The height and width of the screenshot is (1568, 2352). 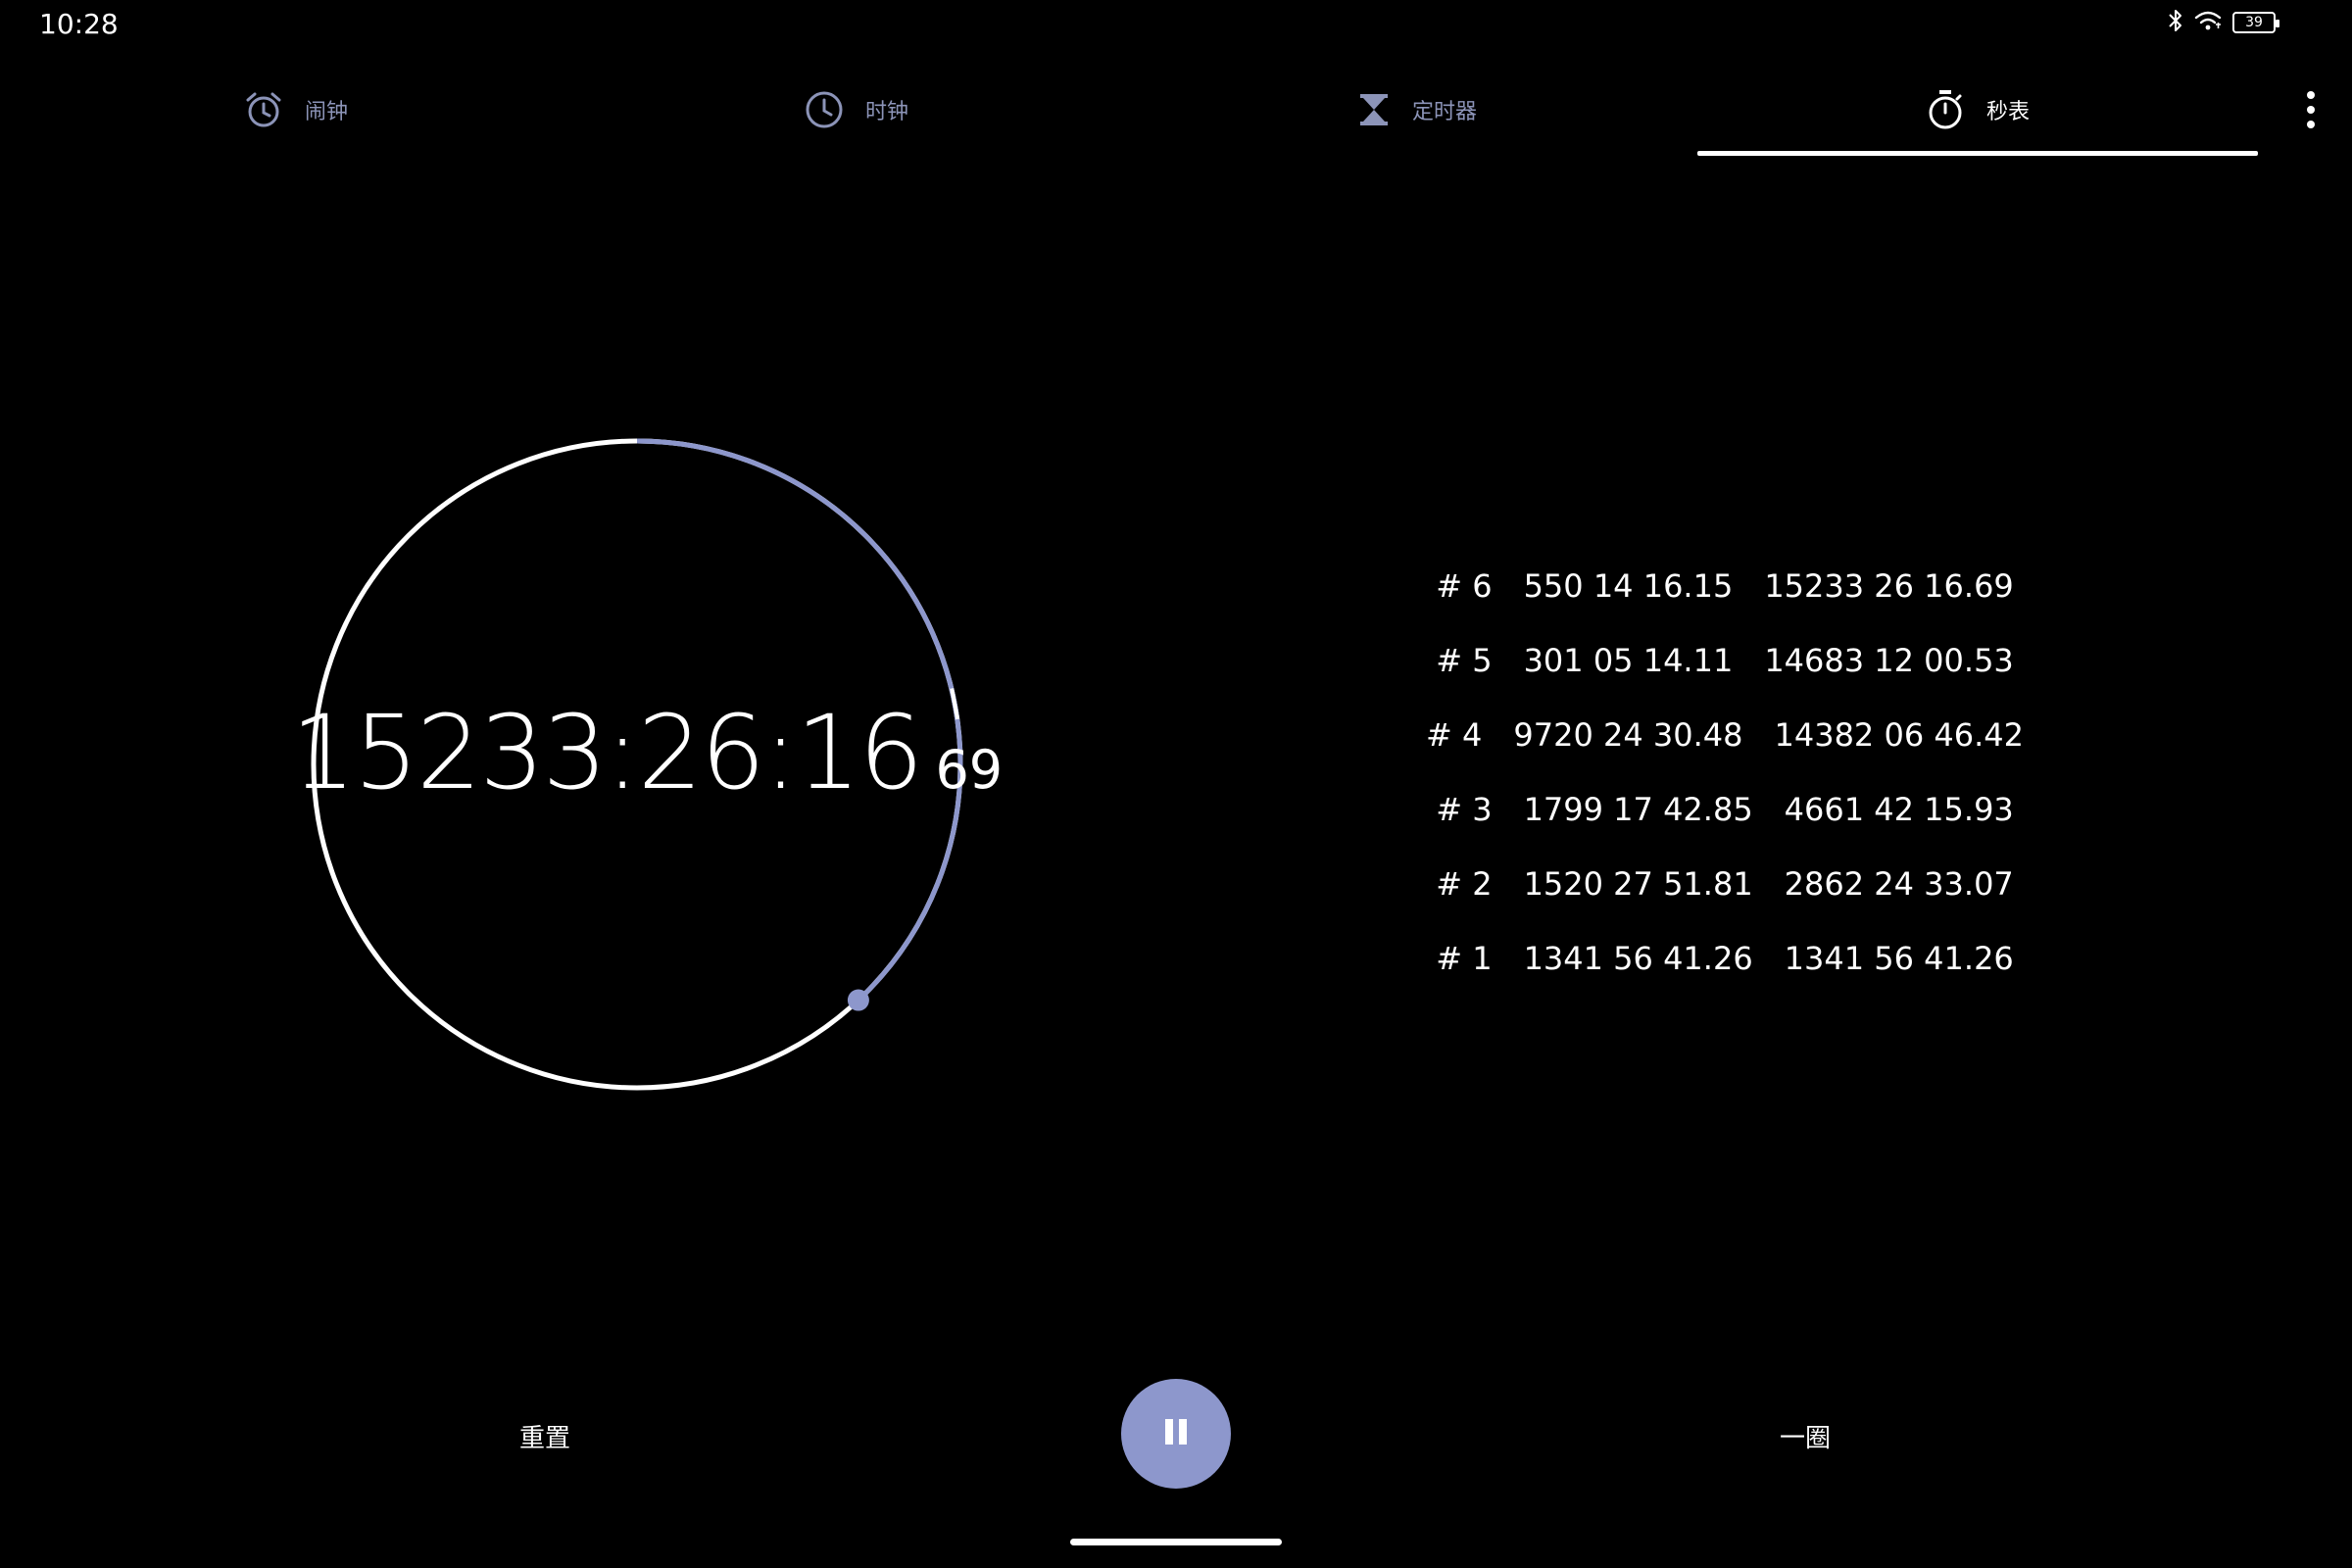 I want to click on active-tab-indicator, so click(x=1977, y=153).